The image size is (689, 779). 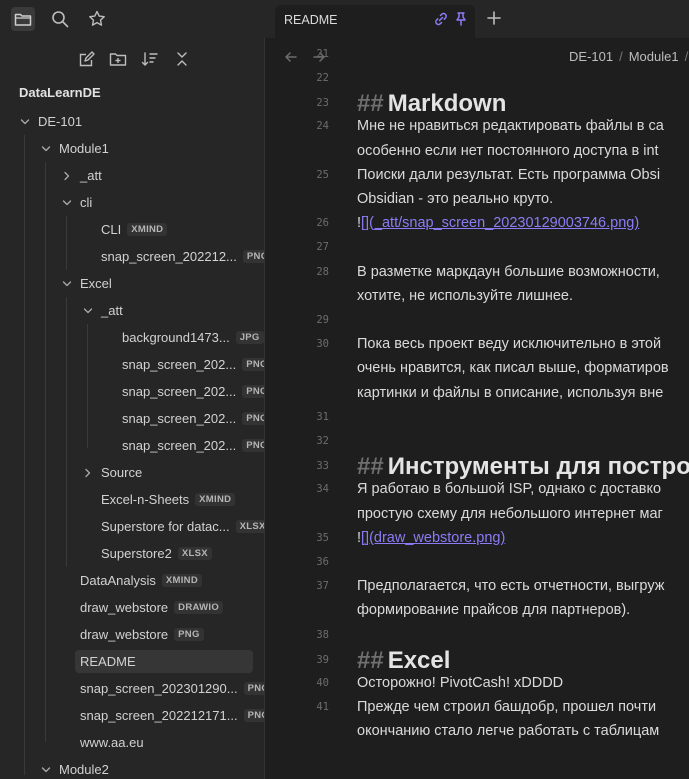 What do you see at coordinates (500, 223) in the screenshot?
I see `embed-link: [](_att/snap_screen_20230129003746.png)` at bounding box center [500, 223].